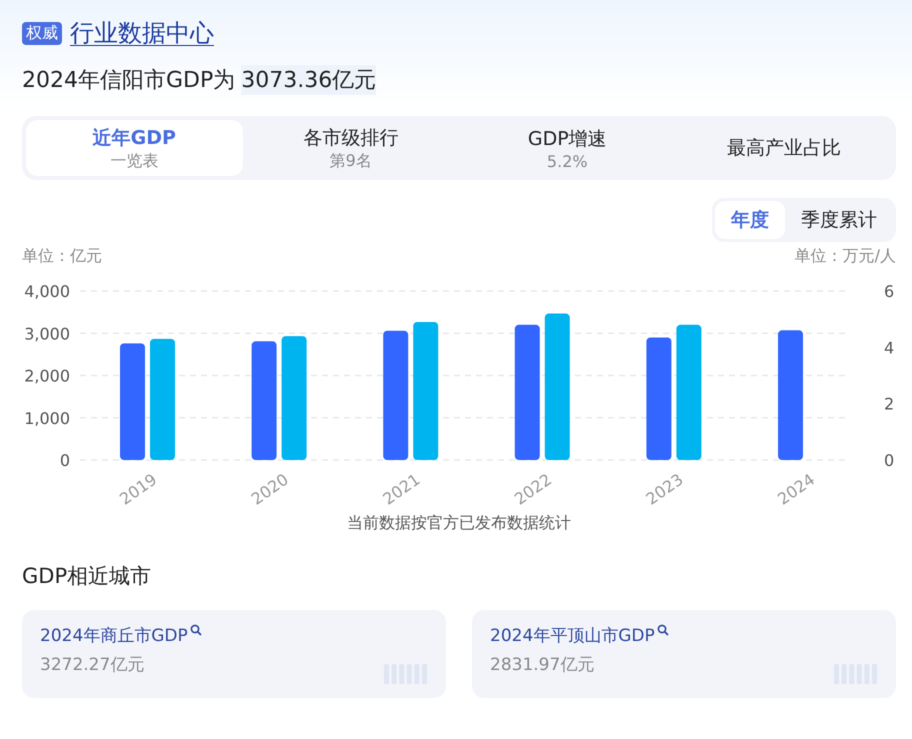 Image resolution: width=912 pixels, height=739 pixels. What do you see at coordinates (129, 81) in the screenshot?
I see `headline-text: 2024年信阳市GDP为` at bounding box center [129, 81].